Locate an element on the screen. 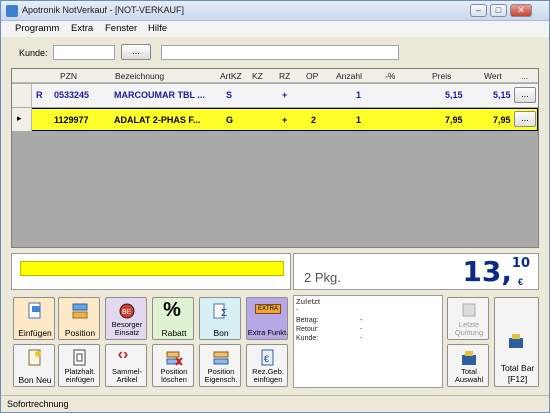  close-button: ✕ is located at coordinates (521, 10).